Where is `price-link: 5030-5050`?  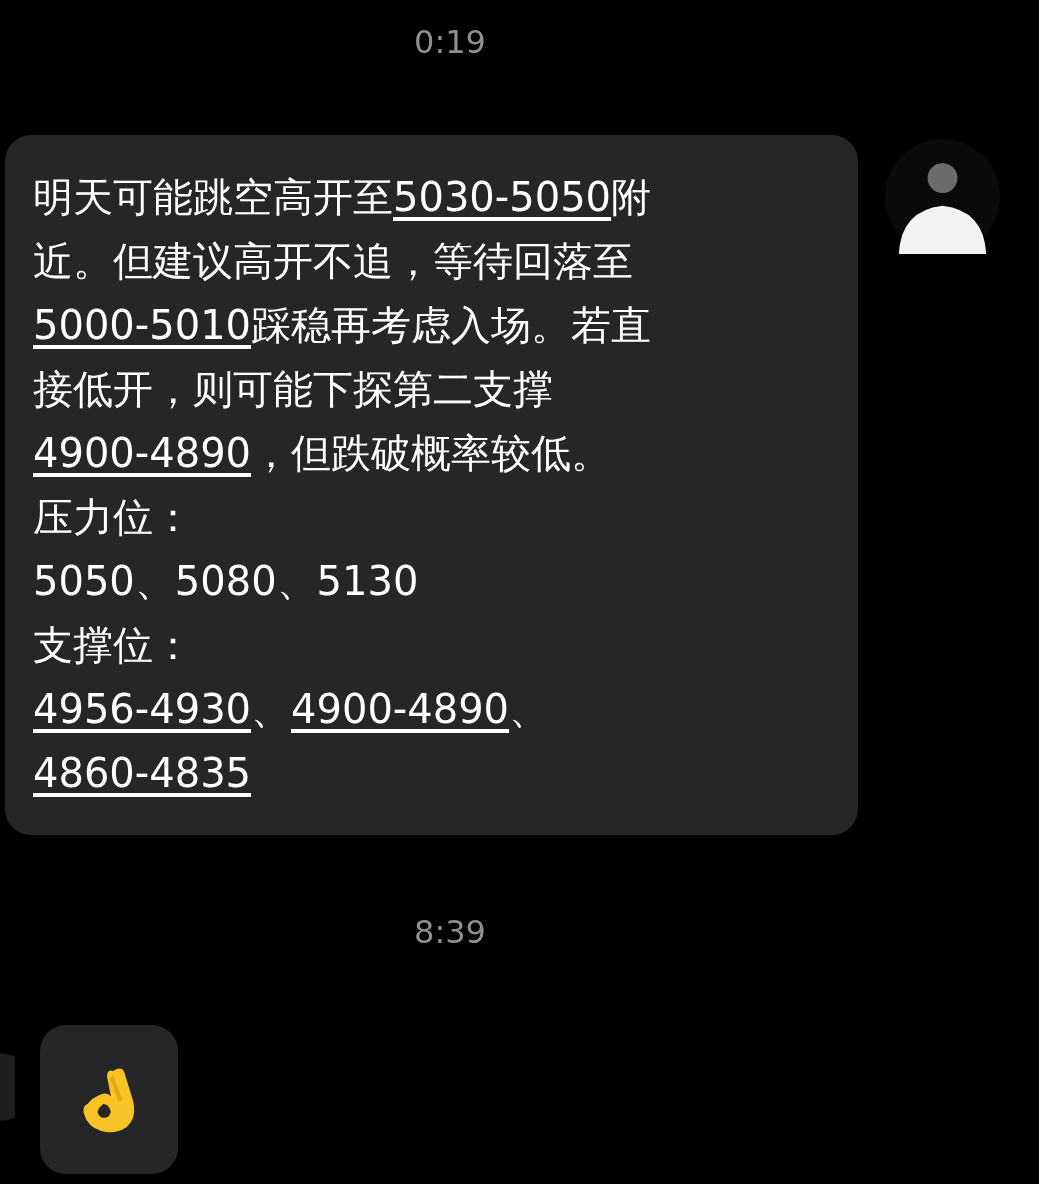
price-link: 5030-5050 is located at coordinates (502, 197).